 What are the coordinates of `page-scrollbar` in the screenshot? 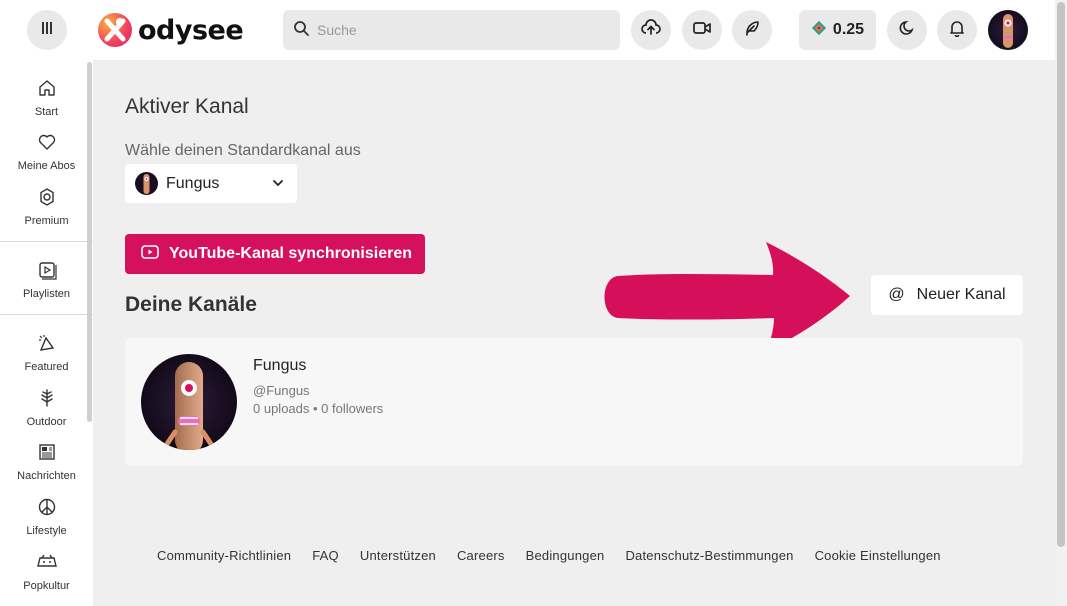 It's located at (1061, 303).